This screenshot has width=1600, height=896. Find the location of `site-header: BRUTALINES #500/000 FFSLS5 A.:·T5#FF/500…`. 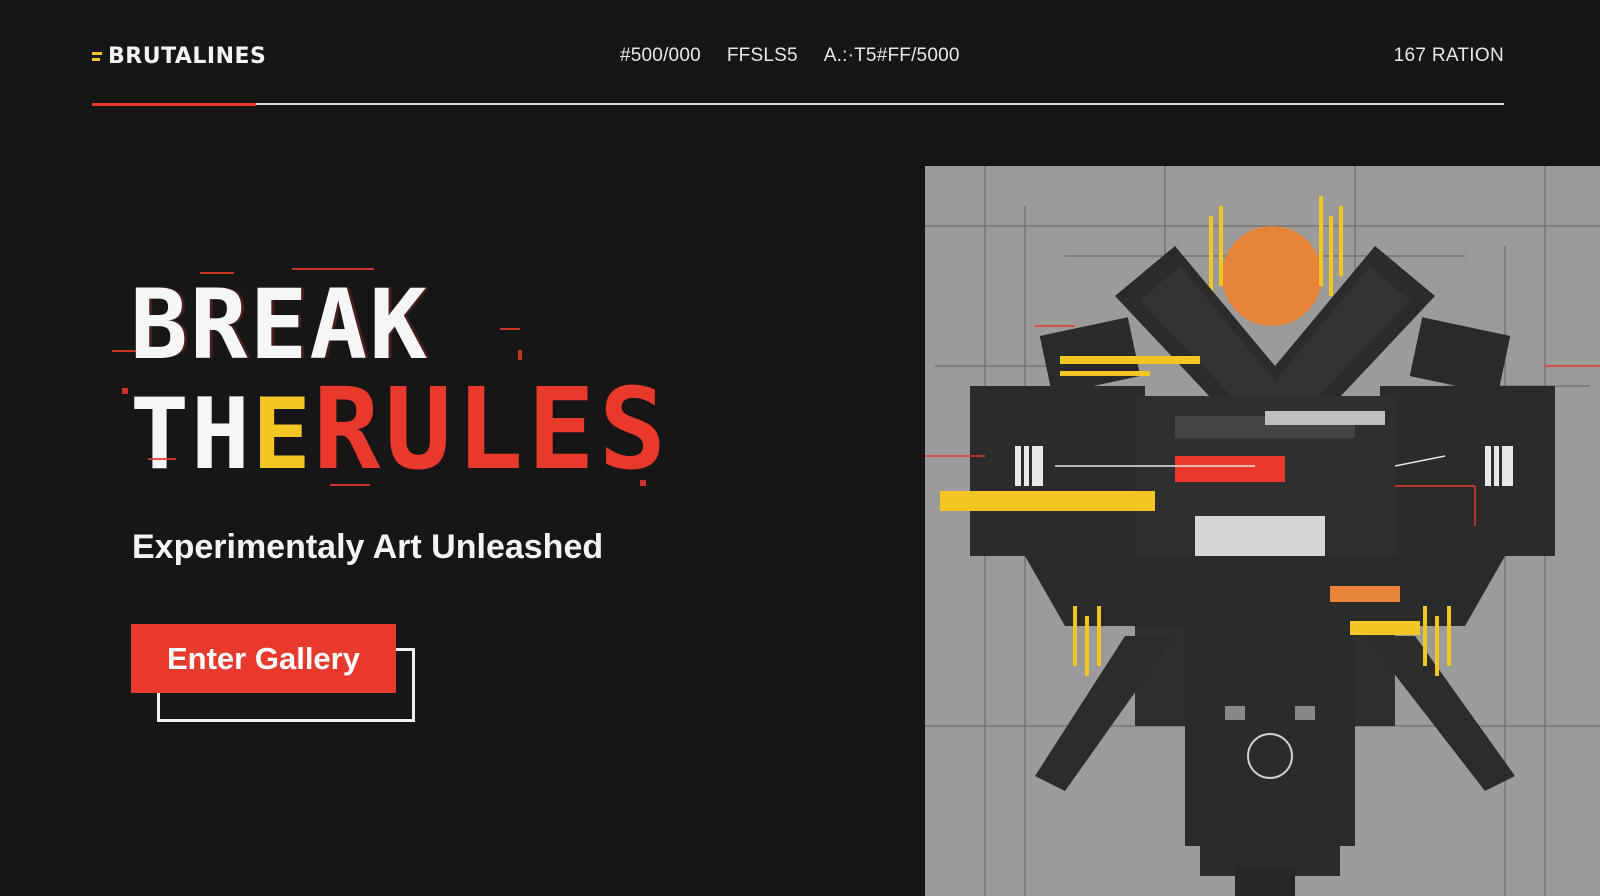

site-header: BRUTALINES #500/000 FFSLS5 A.:·T5#FF/500… is located at coordinates (798, 56).